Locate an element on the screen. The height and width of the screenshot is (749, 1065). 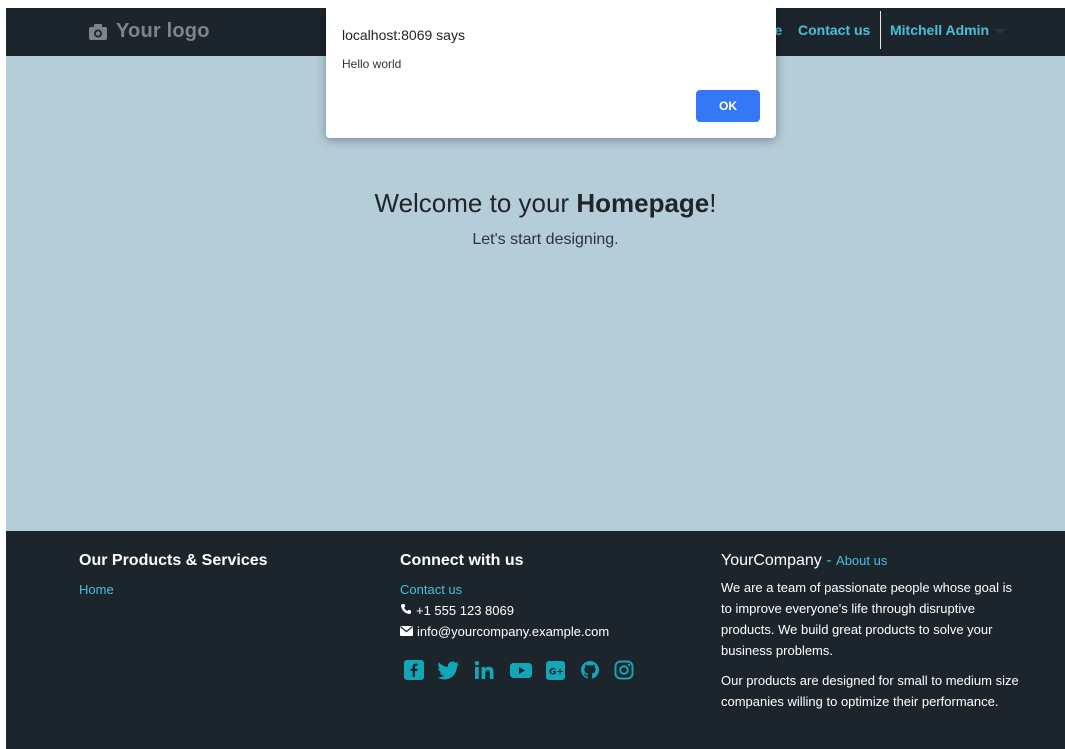
page-title: Welcome to your Homepage! is located at coordinates (535, 203).